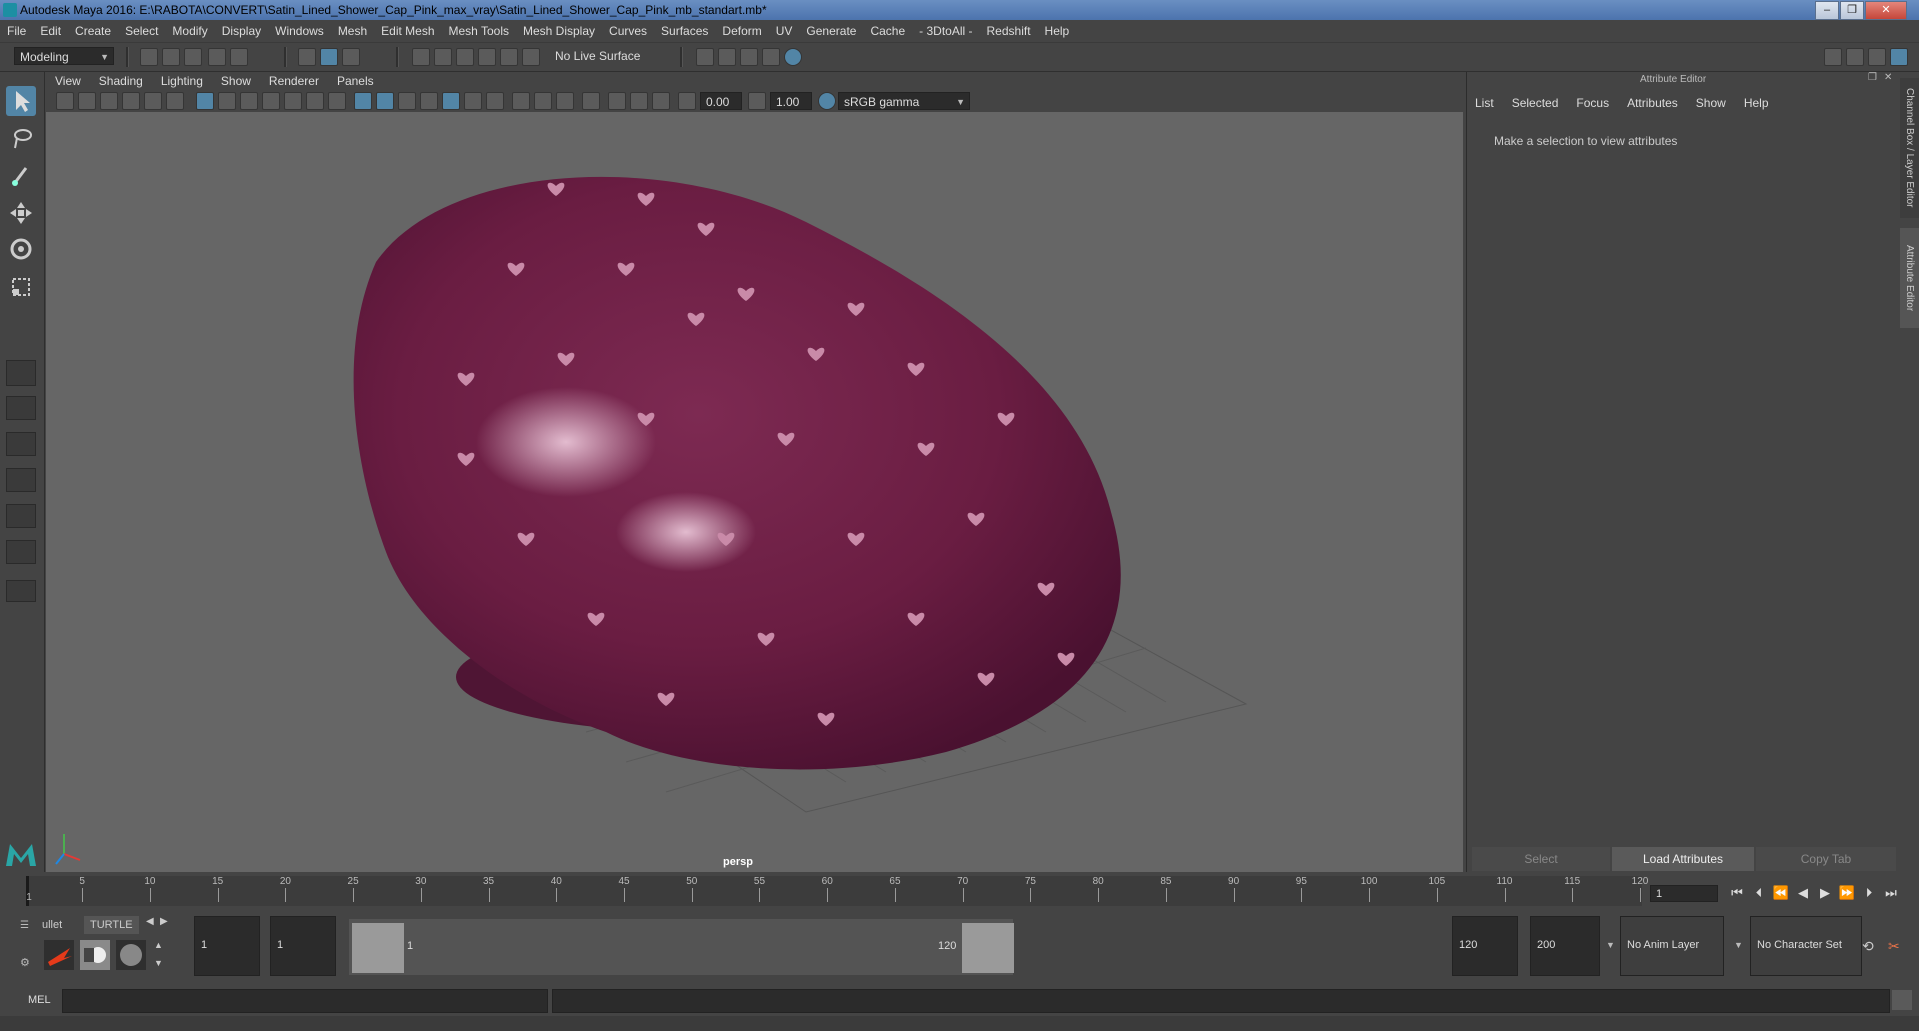  What do you see at coordinates (473, 101) in the screenshot?
I see `use-all-lights-icon` at bounding box center [473, 101].